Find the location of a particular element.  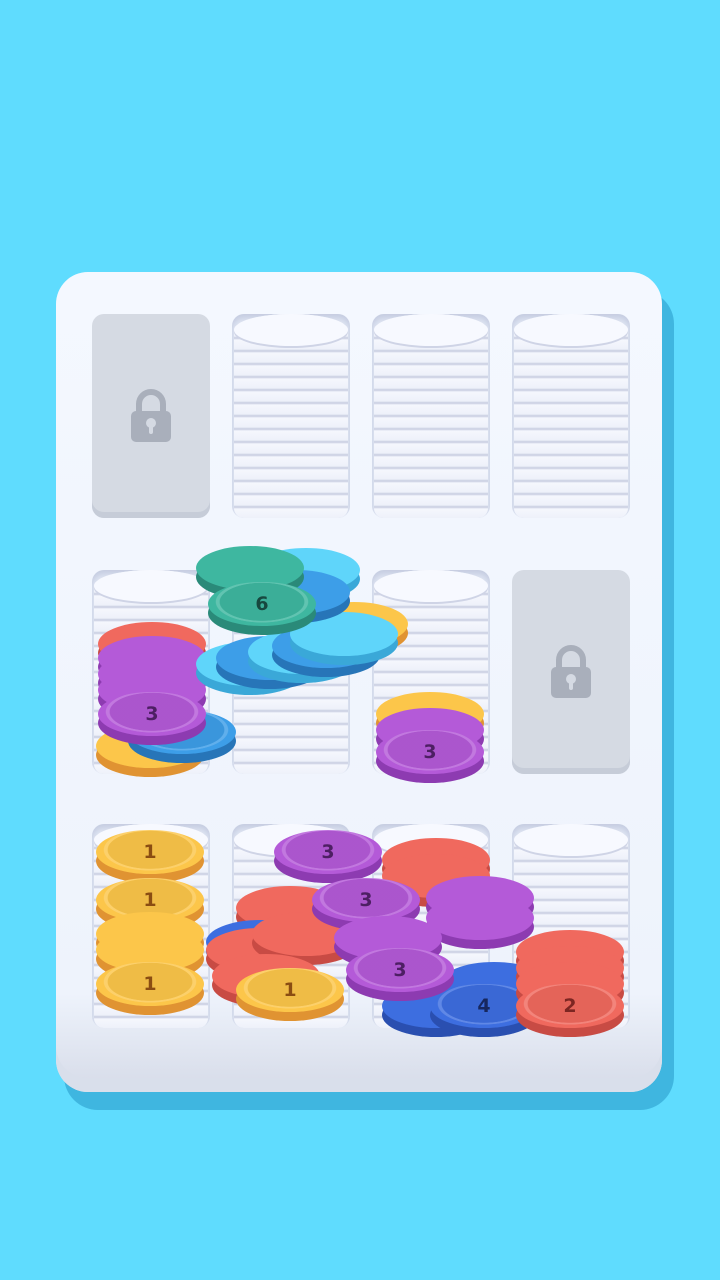

coin-teal-6: 6 is located at coordinates (262, 604).